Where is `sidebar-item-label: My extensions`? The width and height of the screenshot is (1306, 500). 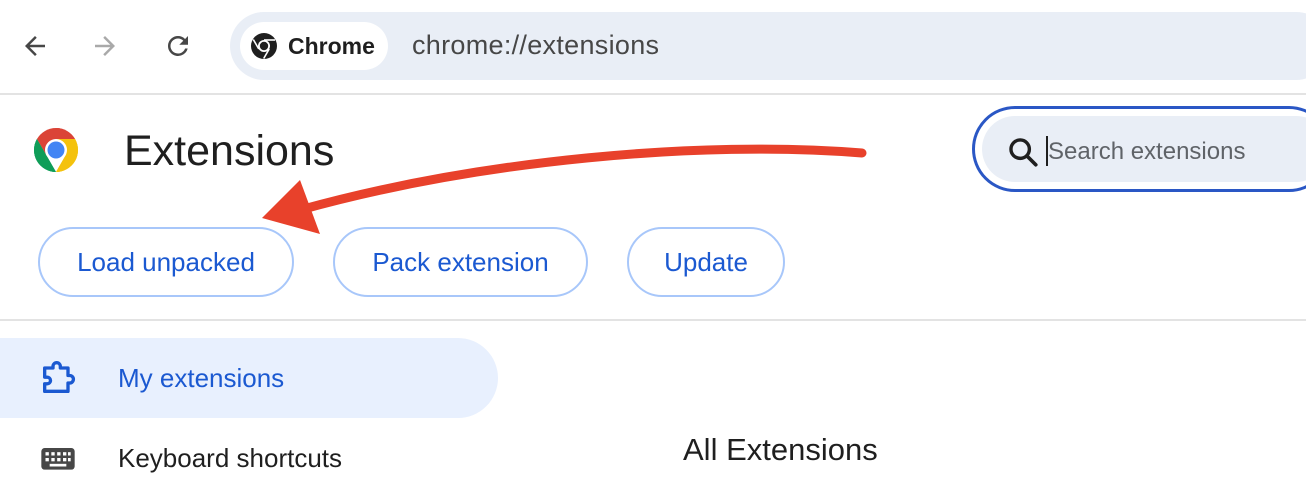
sidebar-item-label: My extensions is located at coordinates (201, 377).